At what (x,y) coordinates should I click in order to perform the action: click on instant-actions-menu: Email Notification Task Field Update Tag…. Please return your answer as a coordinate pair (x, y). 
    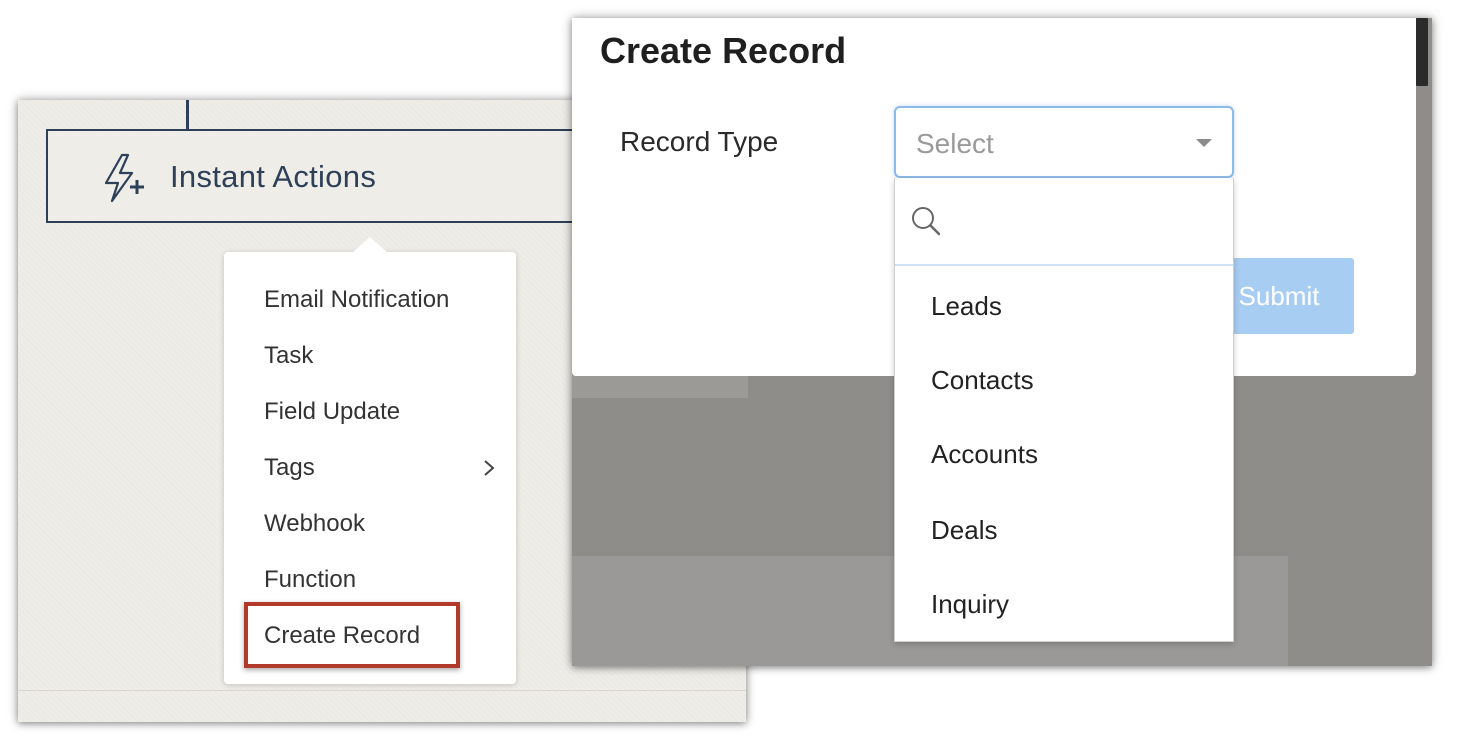
    Looking at the image, I should click on (370, 460).